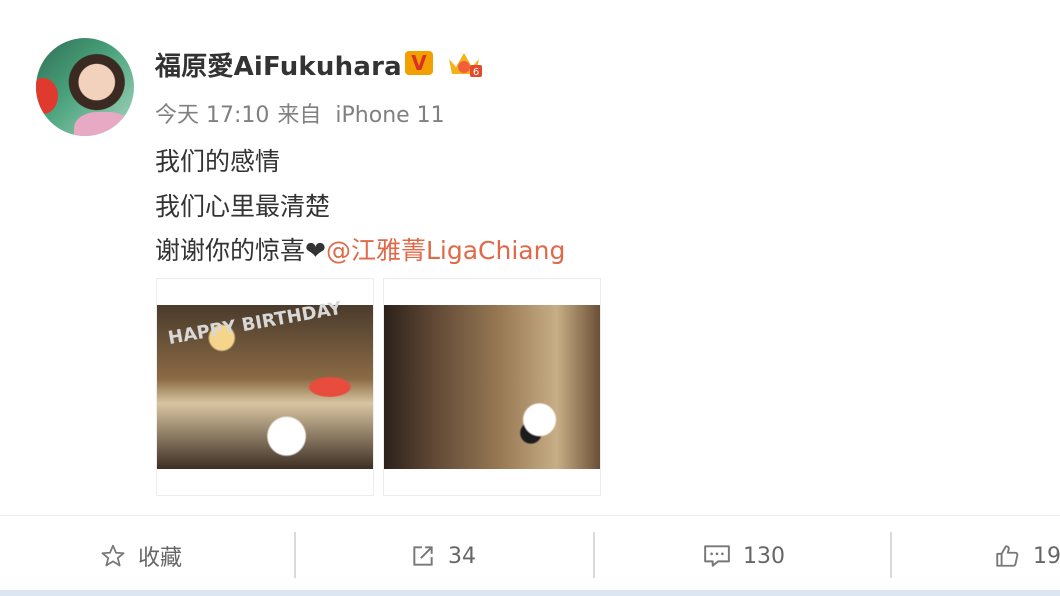  What do you see at coordinates (464, 63) in the screenshot?
I see `member-crown-icon: 6` at bounding box center [464, 63].